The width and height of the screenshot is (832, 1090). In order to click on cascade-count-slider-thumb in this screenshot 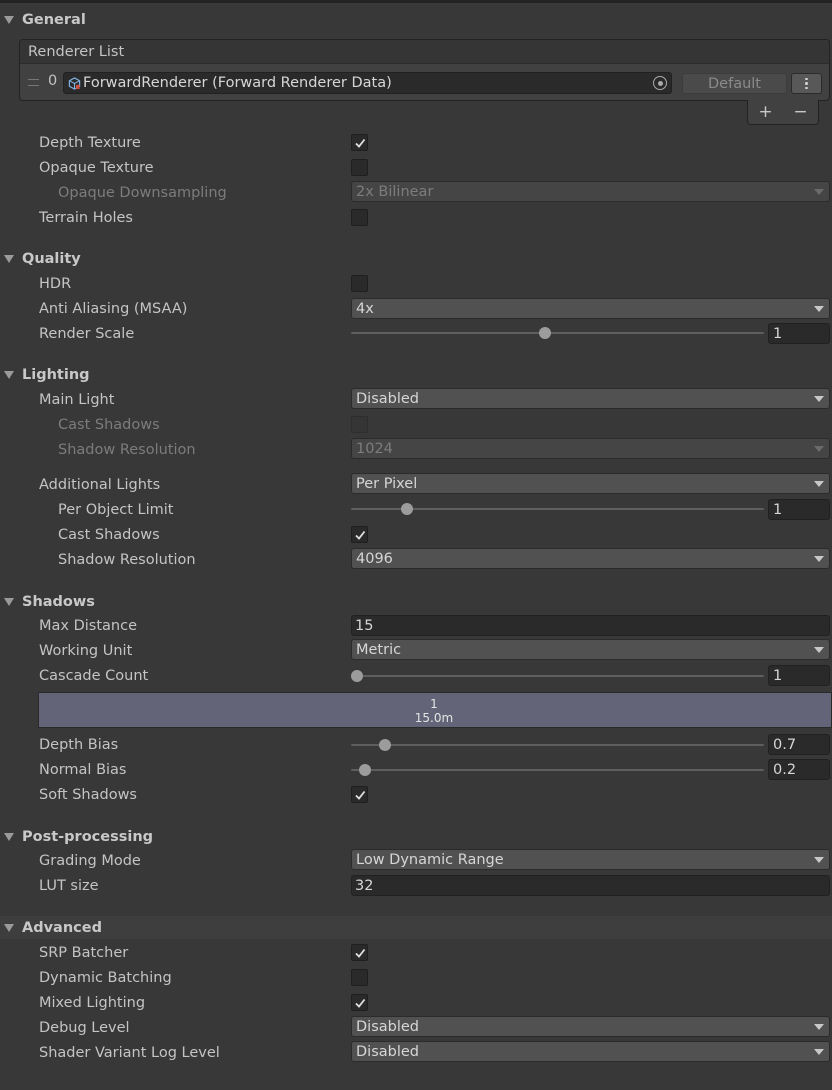, I will do `click(357, 676)`.